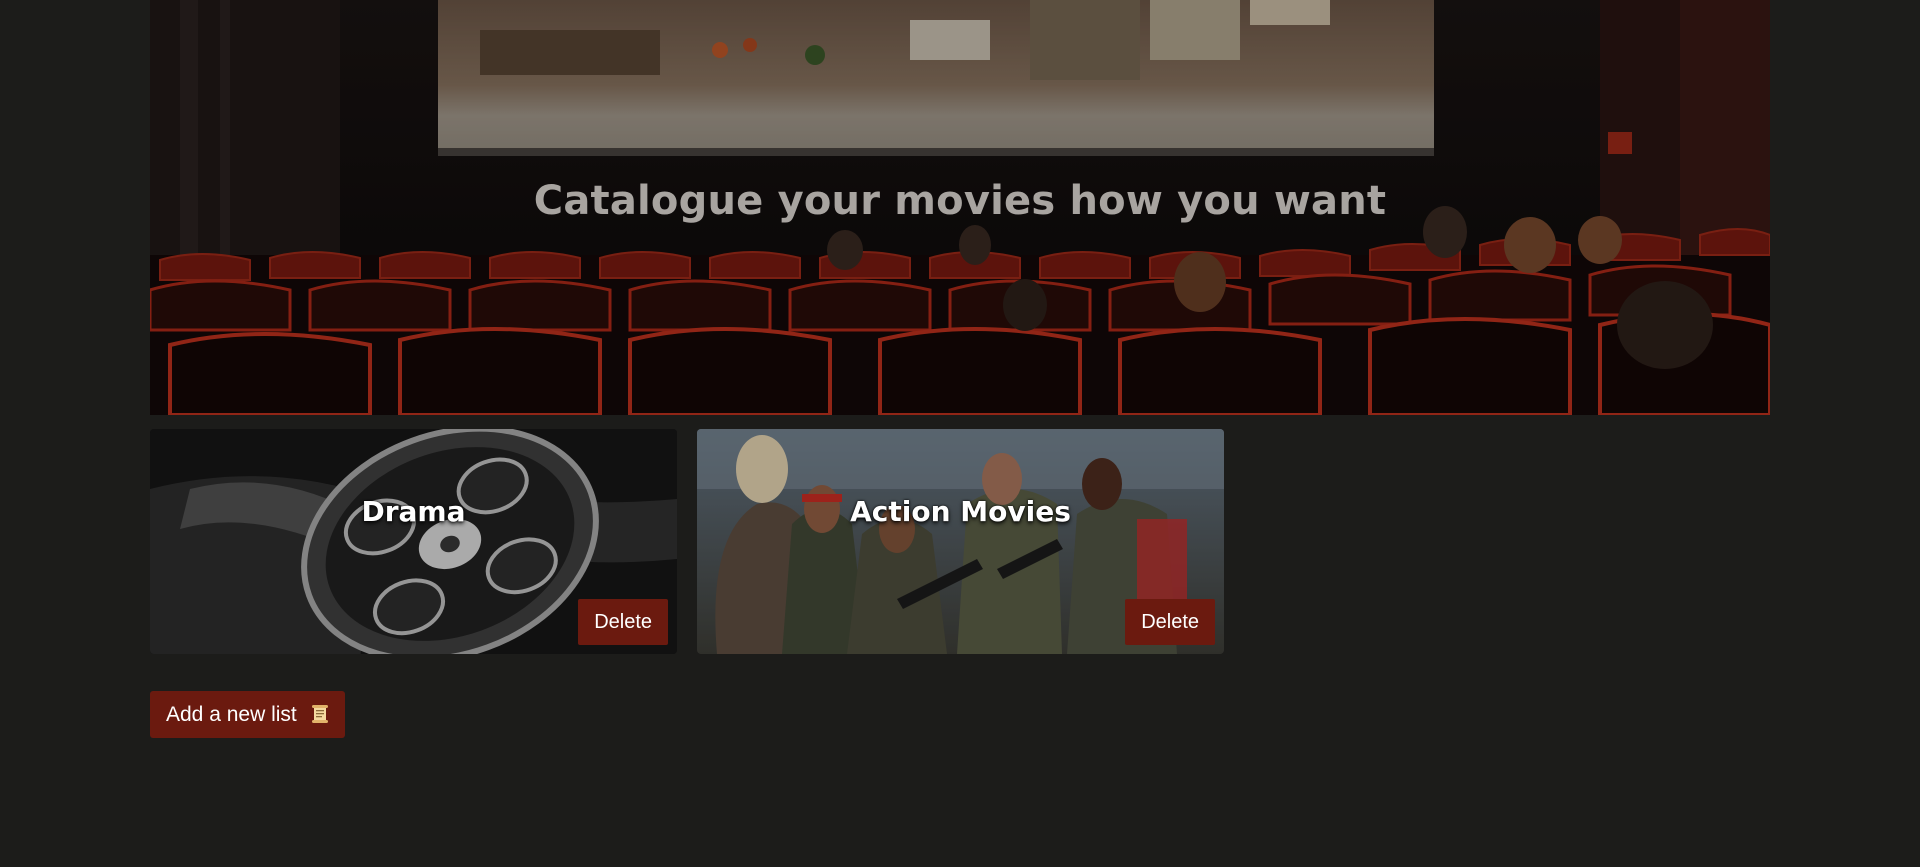 The width and height of the screenshot is (1920, 867). I want to click on list-title: Action Movies, so click(960, 511).